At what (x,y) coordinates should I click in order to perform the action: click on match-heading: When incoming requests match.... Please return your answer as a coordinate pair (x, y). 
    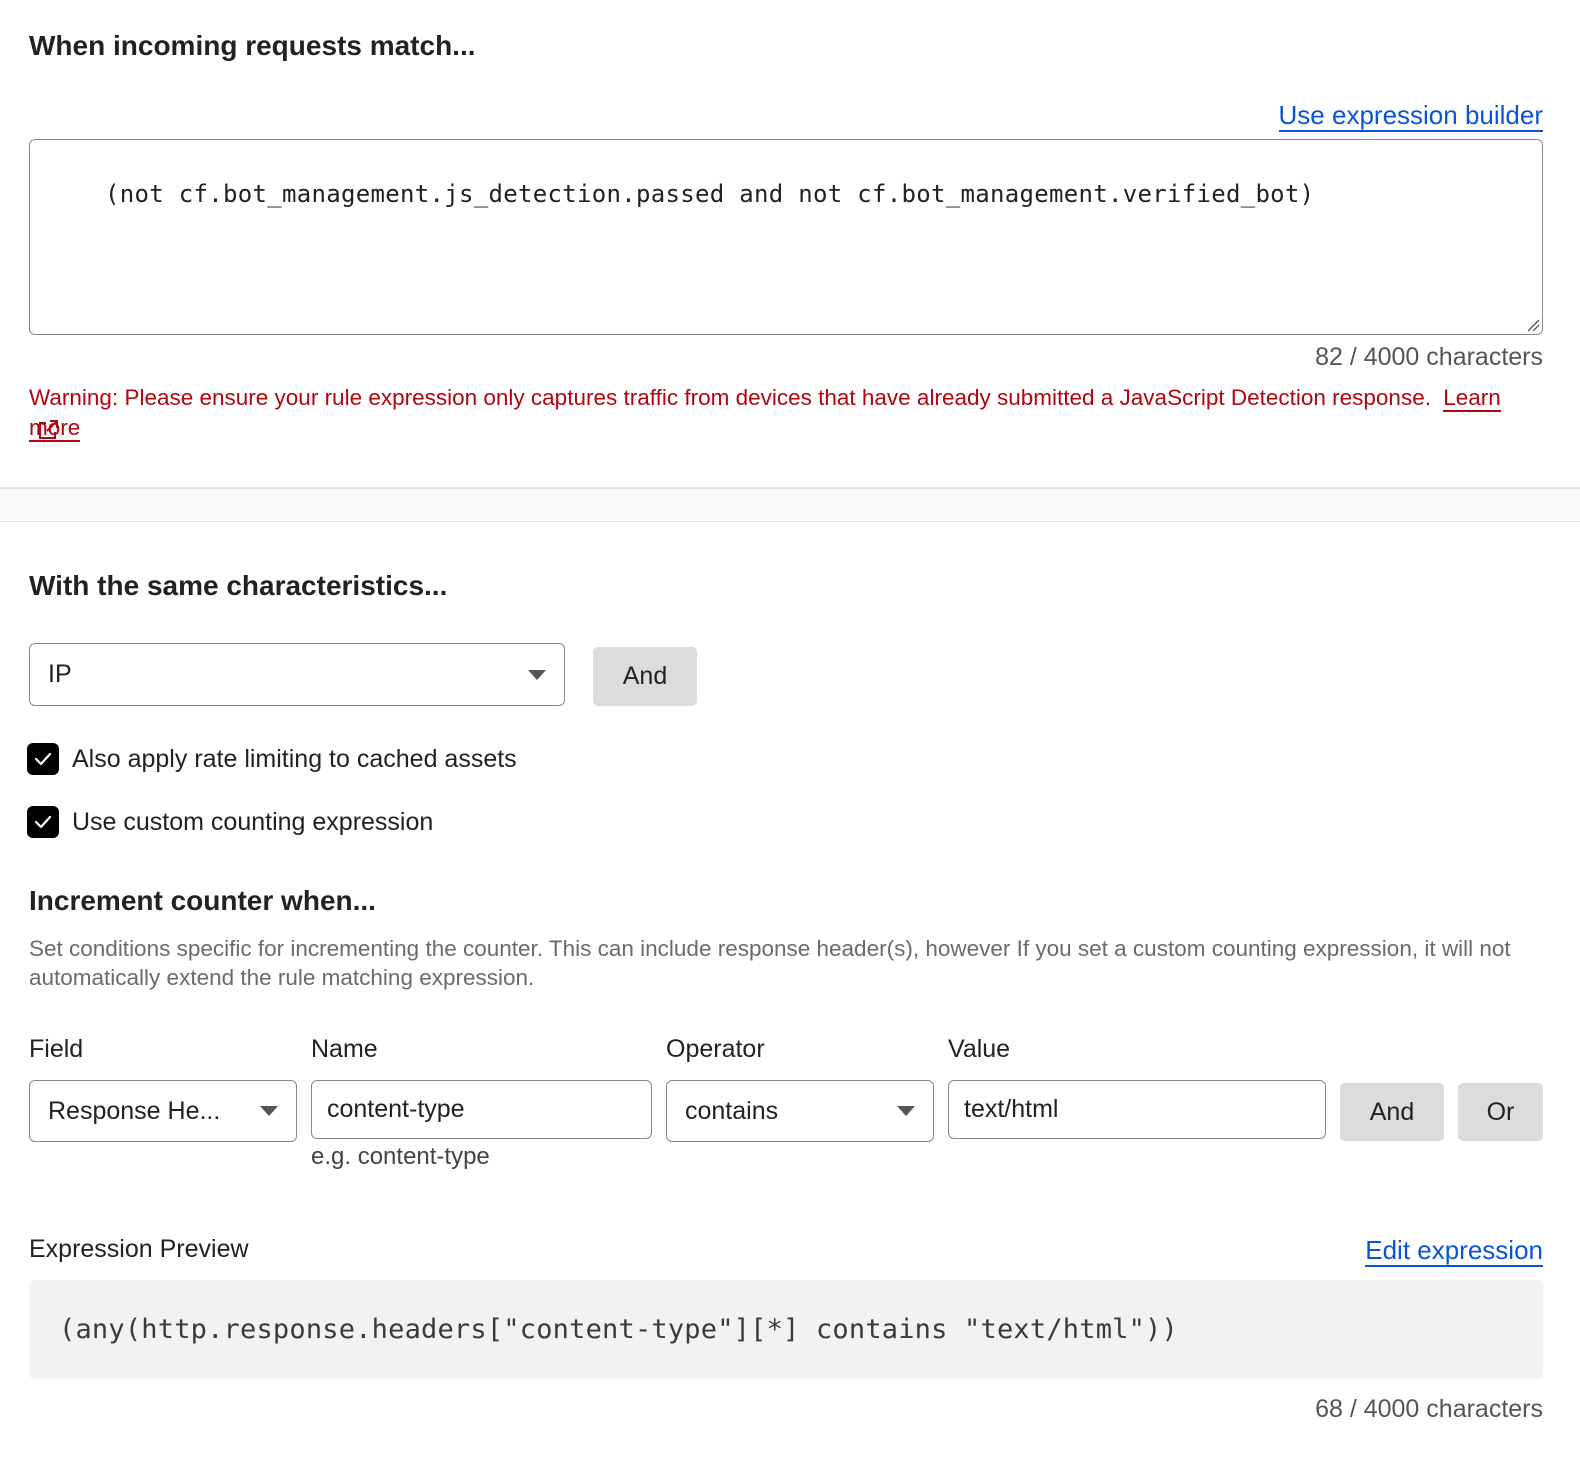
    Looking at the image, I should click on (252, 45).